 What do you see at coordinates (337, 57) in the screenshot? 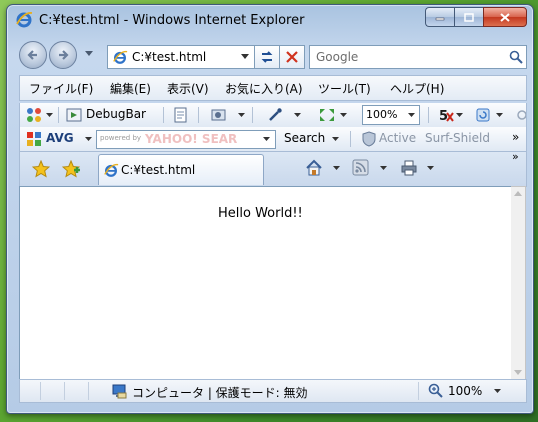
I see `search-input: Google` at bounding box center [337, 57].